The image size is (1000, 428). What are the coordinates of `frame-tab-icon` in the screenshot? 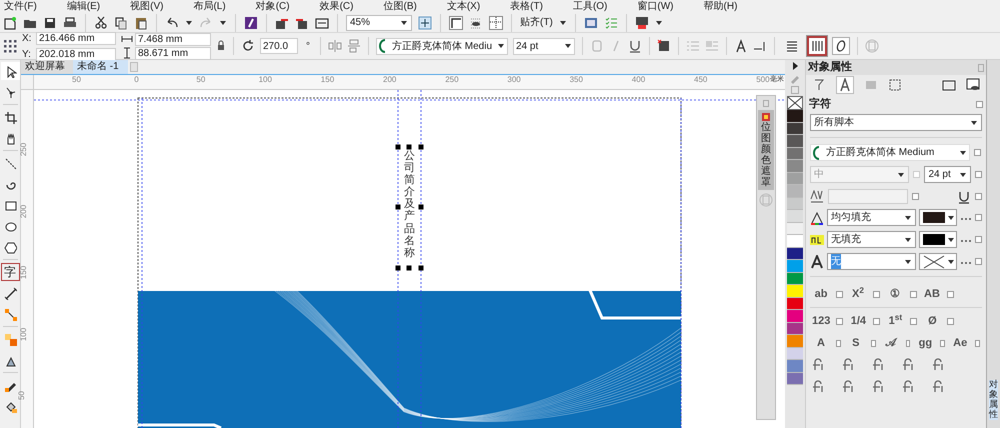 It's located at (895, 85).